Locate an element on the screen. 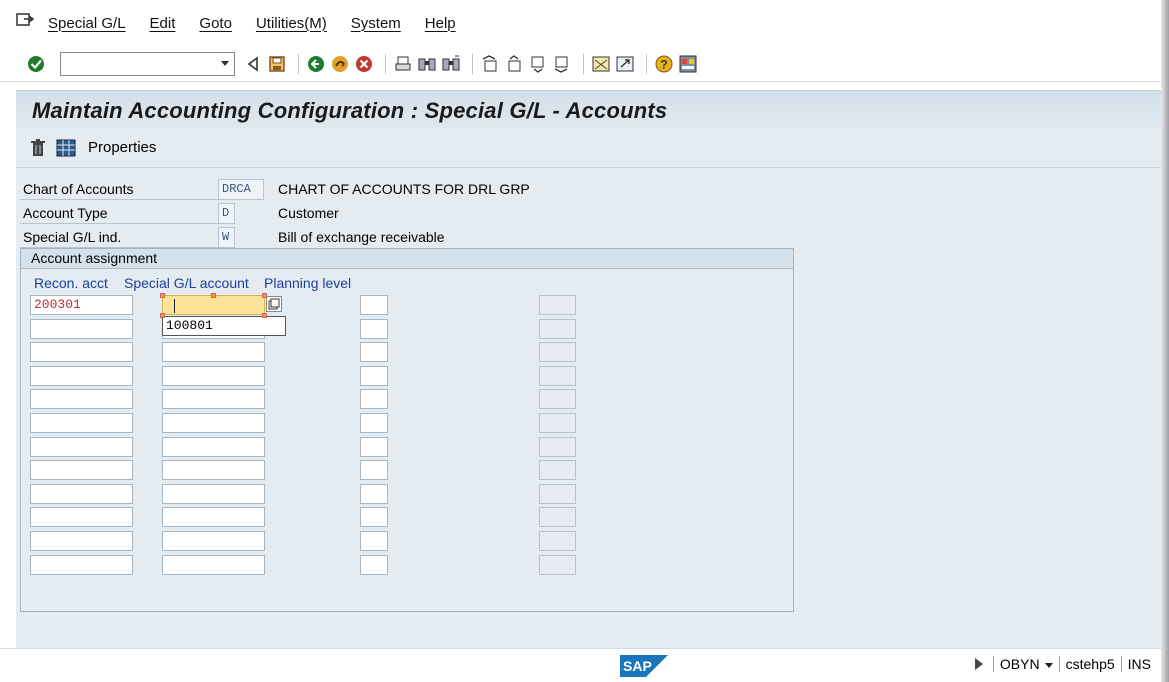 Image resolution: width=1169 pixels, height=682 pixels. find-icon is located at coordinates (427, 64).